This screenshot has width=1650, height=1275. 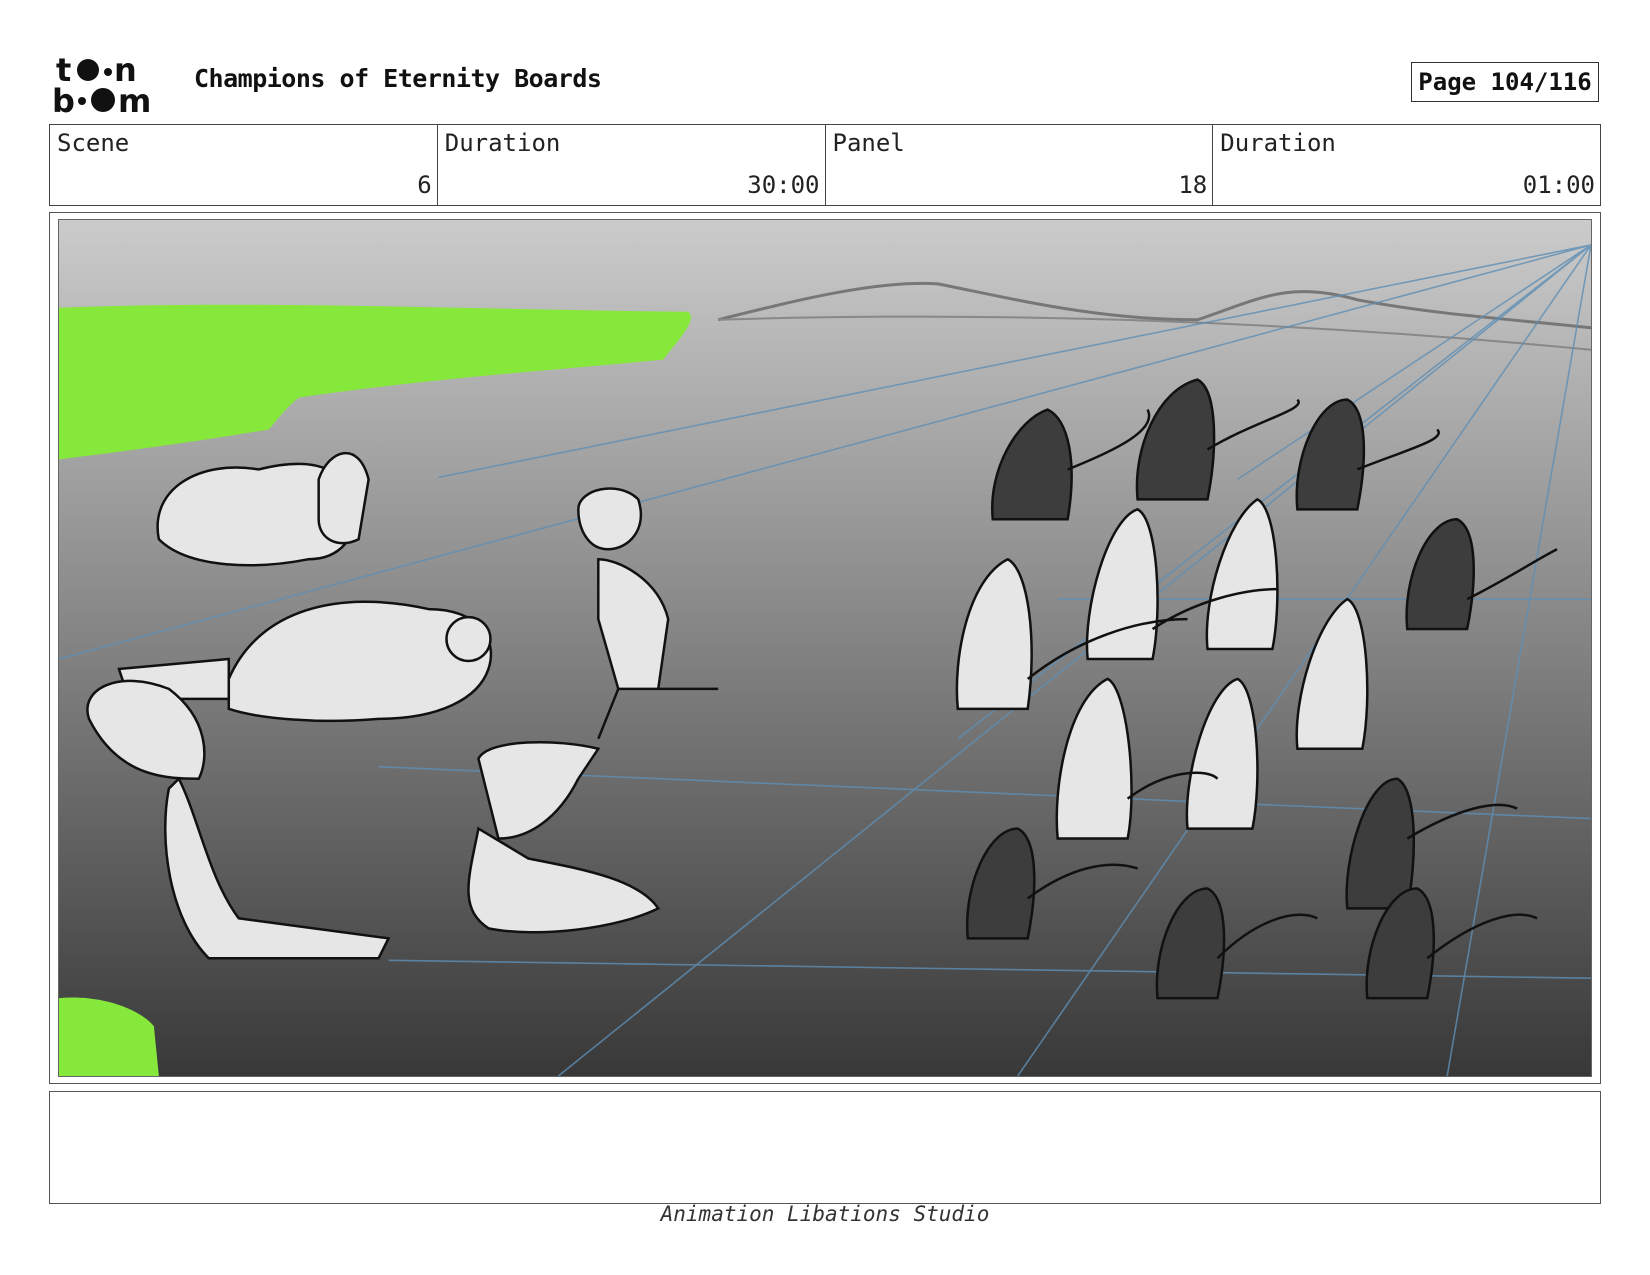 What do you see at coordinates (398, 78) in the screenshot?
I see `storyboard-title: Champions of Eternity Boards` at bounding box center [398, 78].